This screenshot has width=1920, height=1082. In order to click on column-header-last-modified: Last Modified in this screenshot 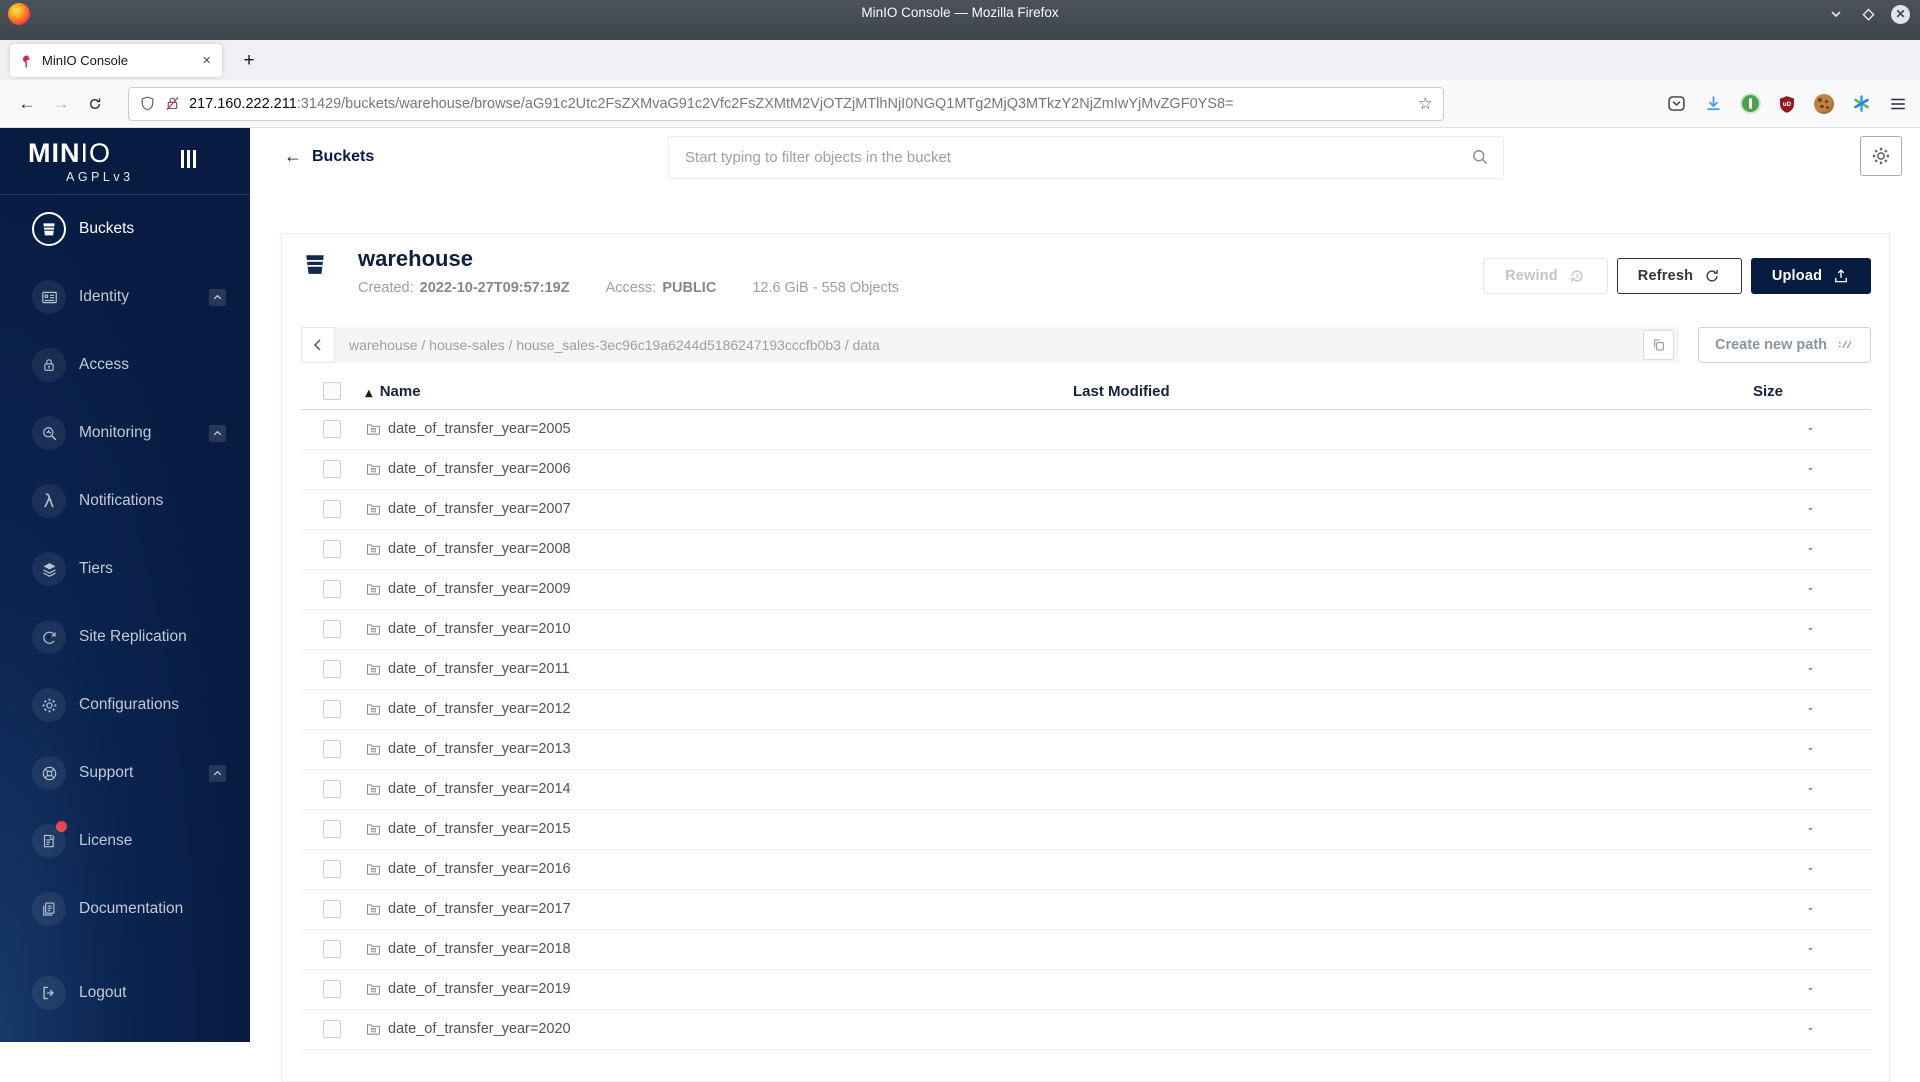, I will do `click(1385, 392)`.